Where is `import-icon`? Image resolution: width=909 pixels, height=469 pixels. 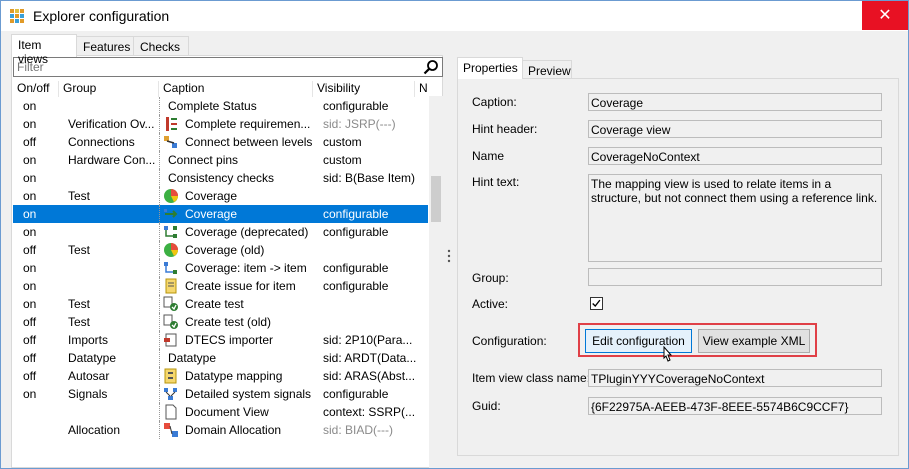 import-icon is located at coordinates (170, 340).